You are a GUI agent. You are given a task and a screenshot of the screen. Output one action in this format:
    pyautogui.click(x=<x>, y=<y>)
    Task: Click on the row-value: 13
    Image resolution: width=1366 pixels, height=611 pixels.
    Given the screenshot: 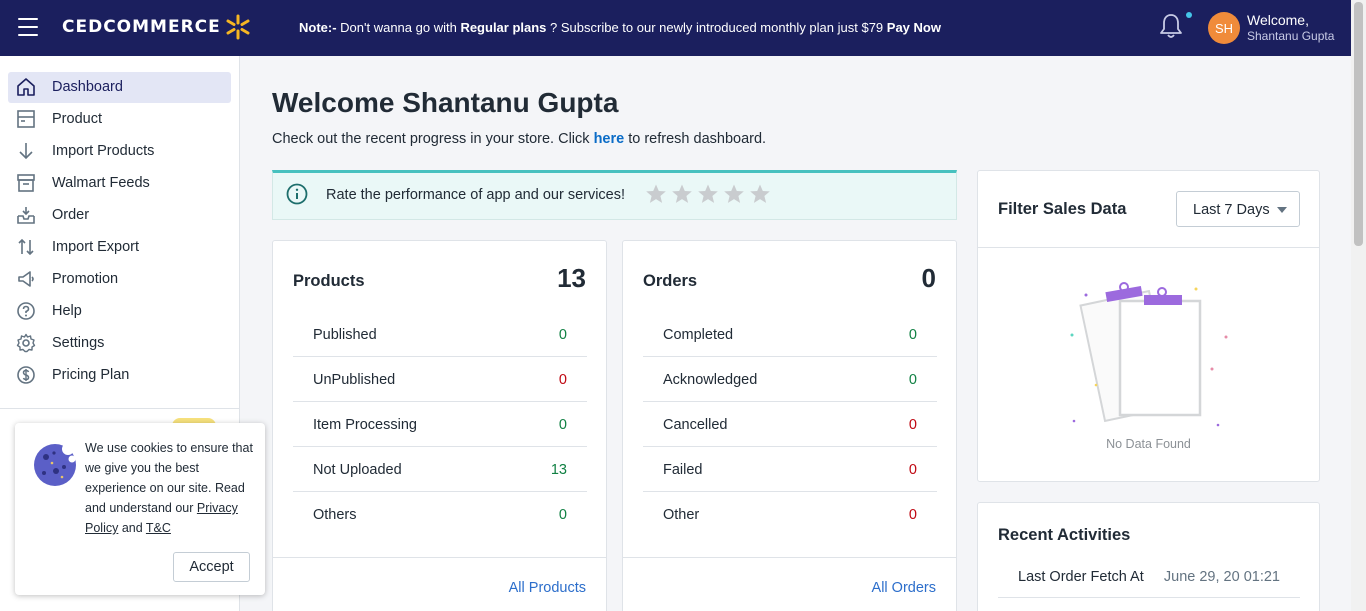 What is the action you would take?
    pyautogui.click(x=558, y=470)
    